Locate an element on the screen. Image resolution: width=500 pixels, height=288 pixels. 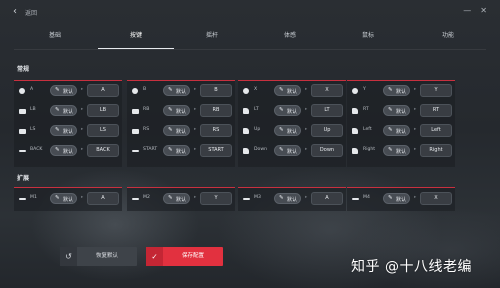
tab-3: 摇杆 is located at coordinates (212, 34).